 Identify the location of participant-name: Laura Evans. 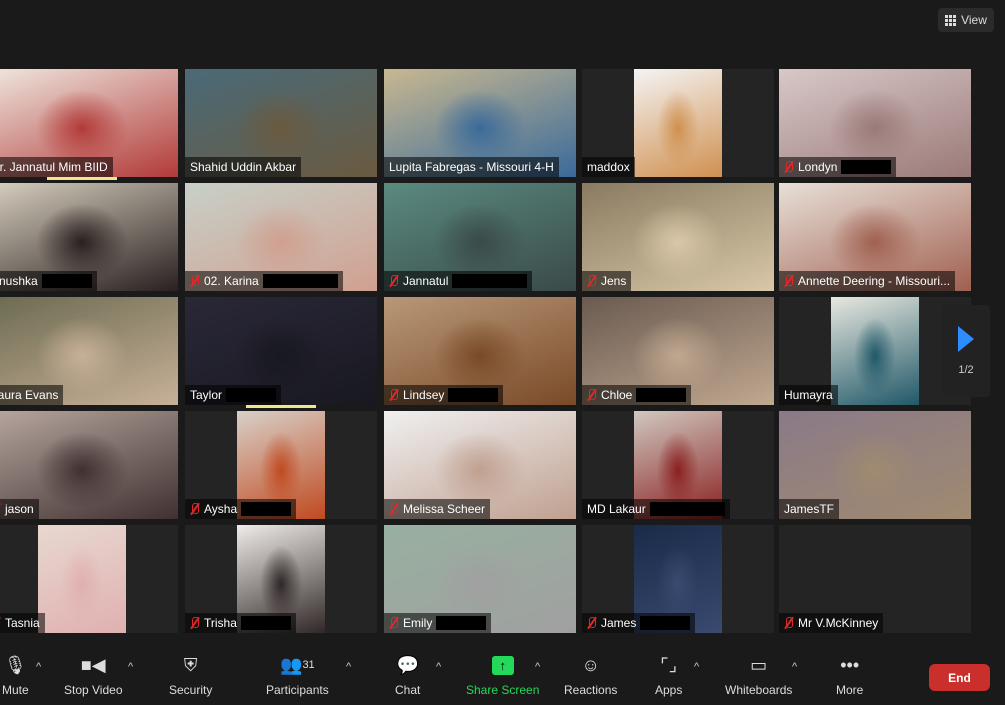
(29, 395).